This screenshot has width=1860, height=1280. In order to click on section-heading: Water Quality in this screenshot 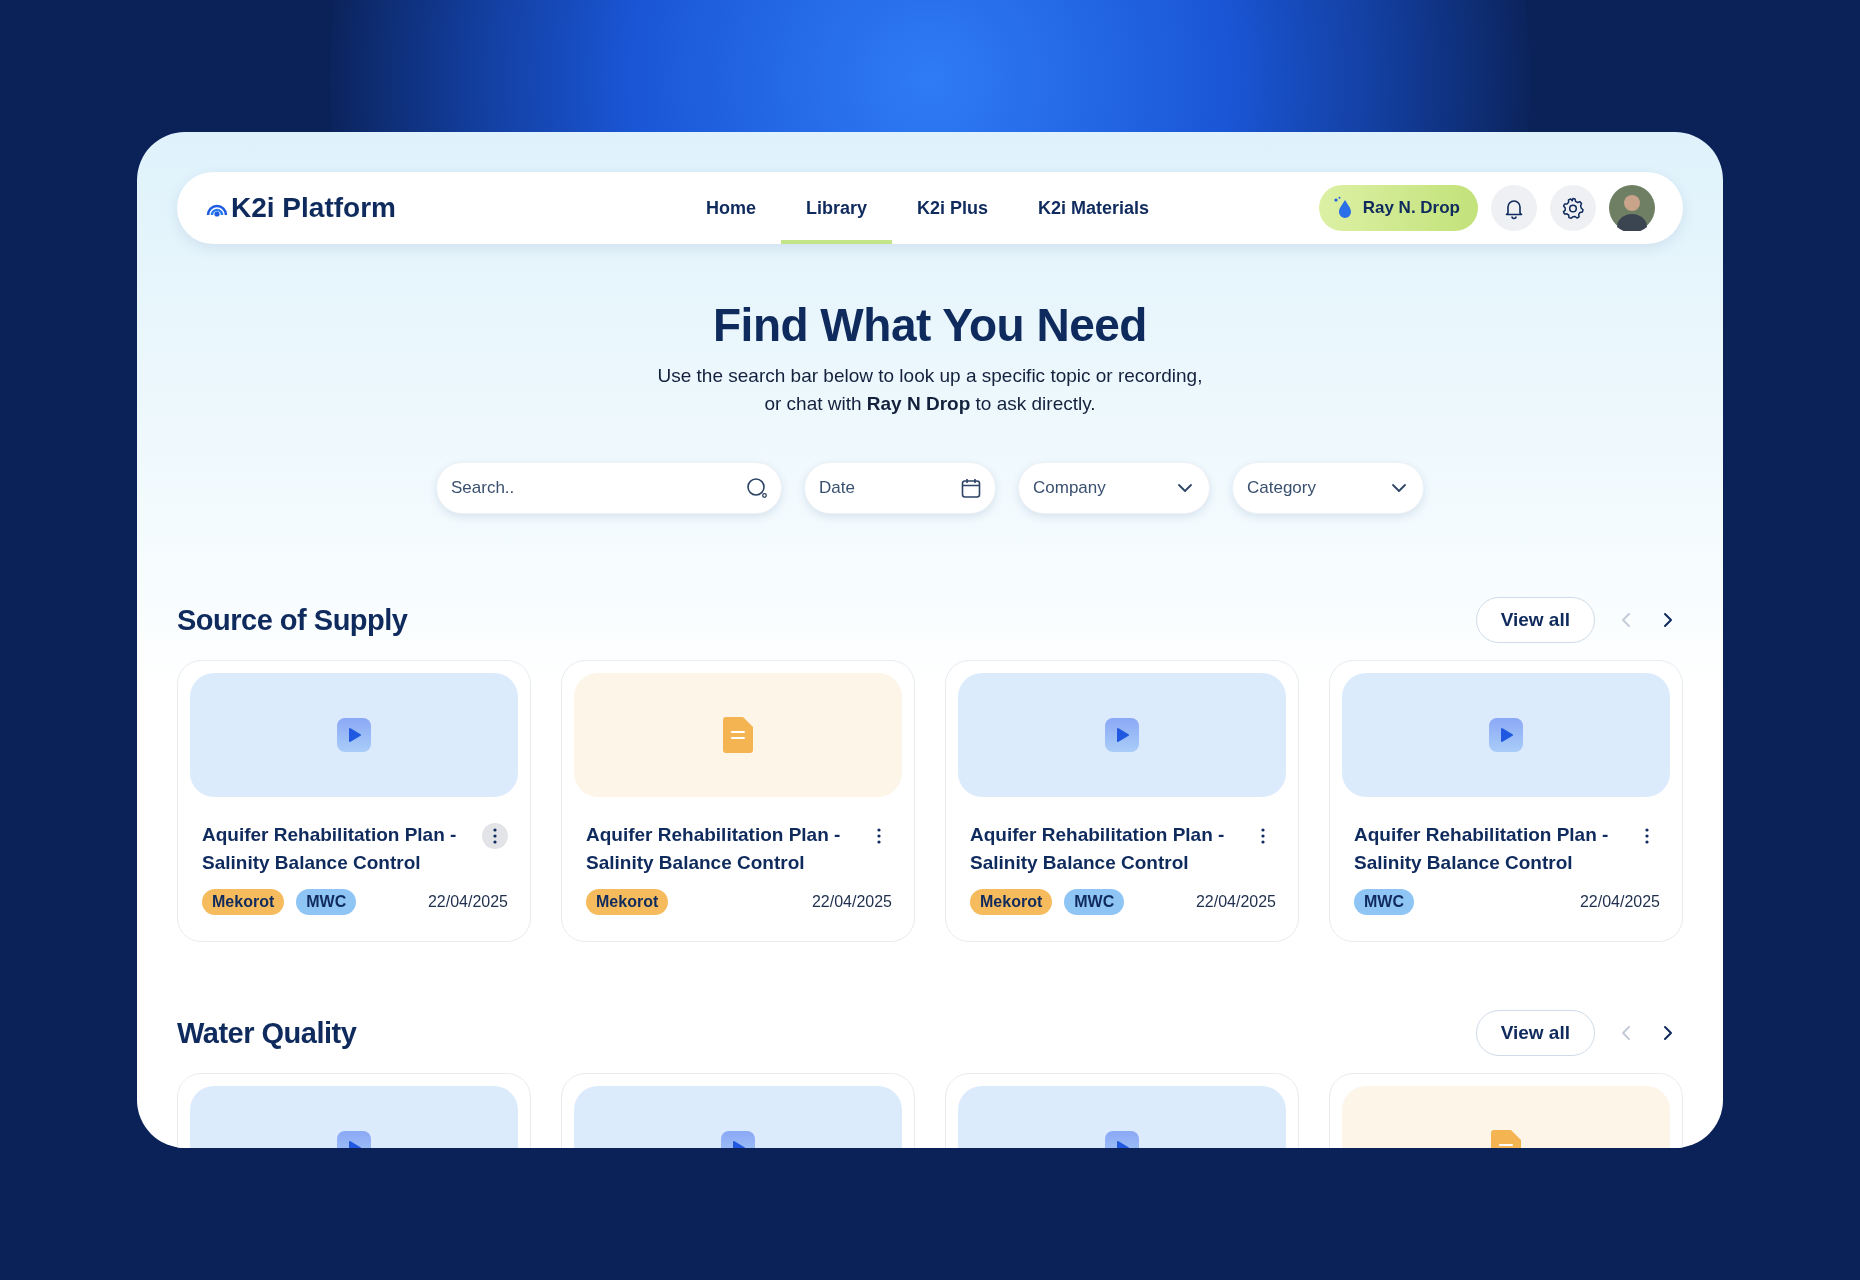, I will do `click(267, 1033)`.